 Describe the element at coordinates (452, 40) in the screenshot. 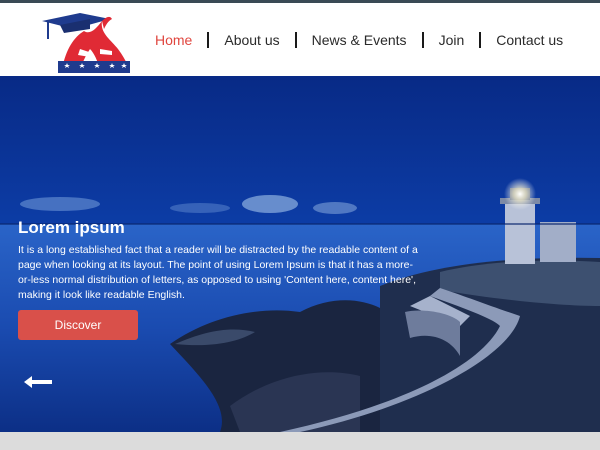

I see `nav-join: Join` at that location.